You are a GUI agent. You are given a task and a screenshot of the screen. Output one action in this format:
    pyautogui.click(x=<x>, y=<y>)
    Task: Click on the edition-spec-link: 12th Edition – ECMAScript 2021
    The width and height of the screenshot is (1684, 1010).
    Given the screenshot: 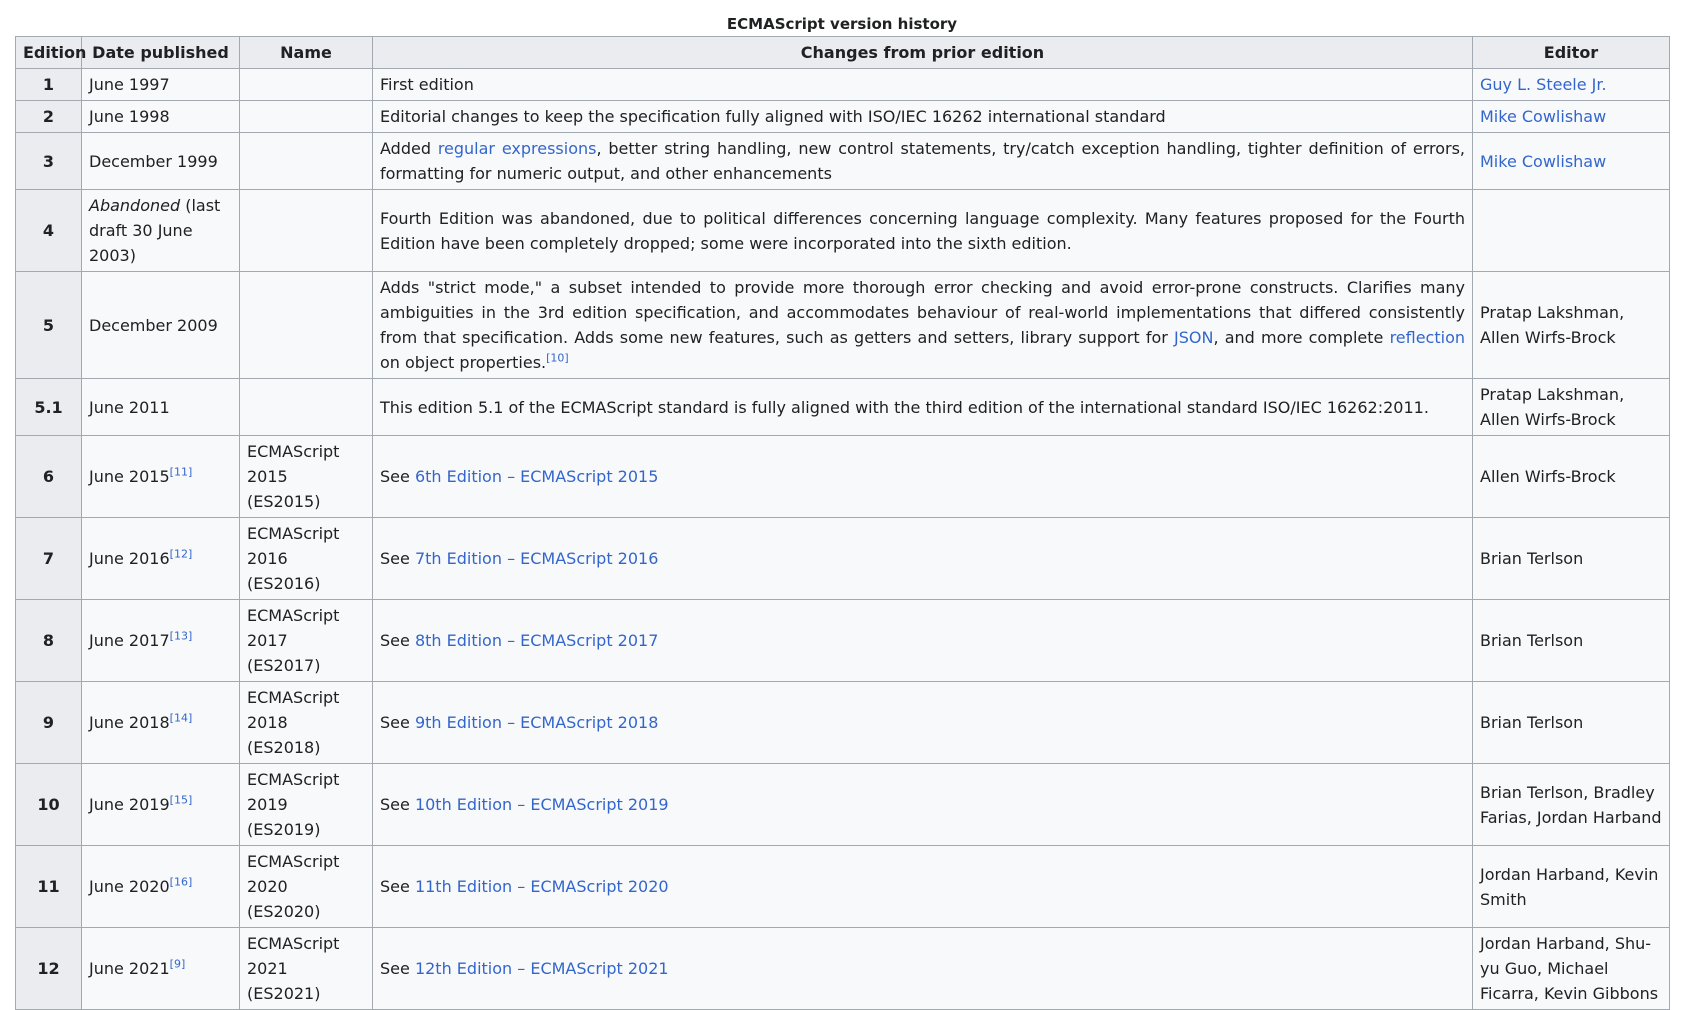 What is the action you would take?
    pyautogui.click(x=542, y=968)
    